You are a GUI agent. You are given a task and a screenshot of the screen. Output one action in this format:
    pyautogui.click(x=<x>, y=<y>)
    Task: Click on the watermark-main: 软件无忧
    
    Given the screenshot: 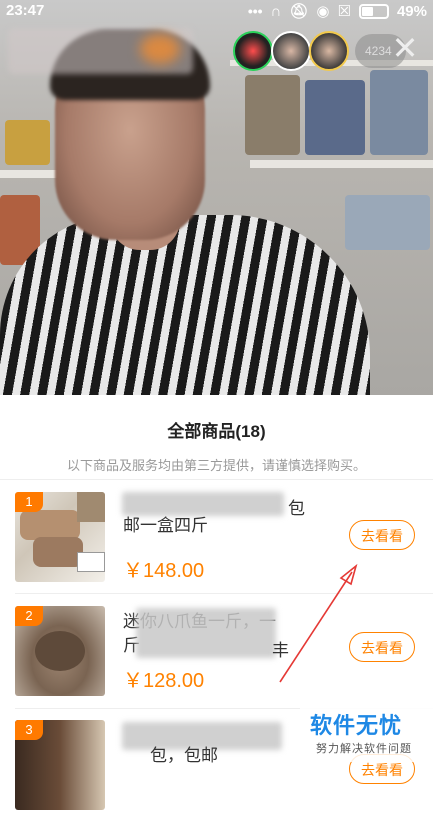 What is the action you would take?
    pyautogui.click(x=356, y=725)
    